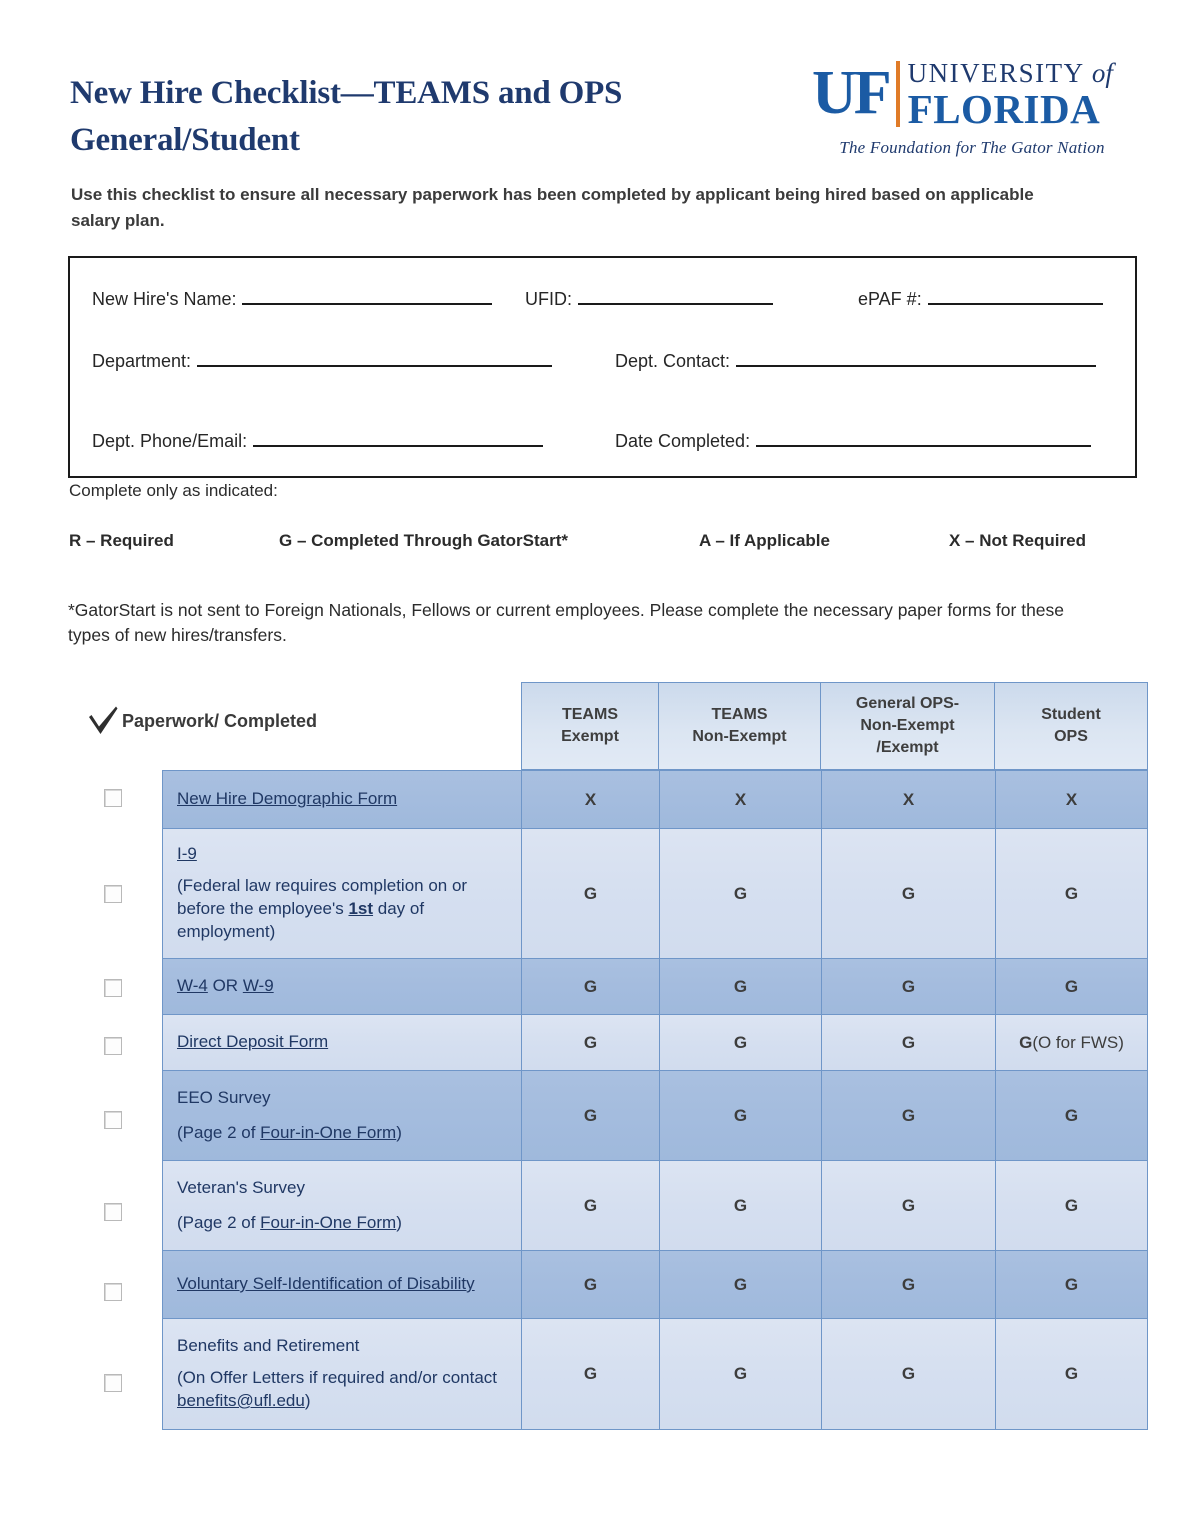 This screenshot has width=1187, height=1536. I want to click on table-row: W-4 OR W-9 G G G G, so click(655, 987).